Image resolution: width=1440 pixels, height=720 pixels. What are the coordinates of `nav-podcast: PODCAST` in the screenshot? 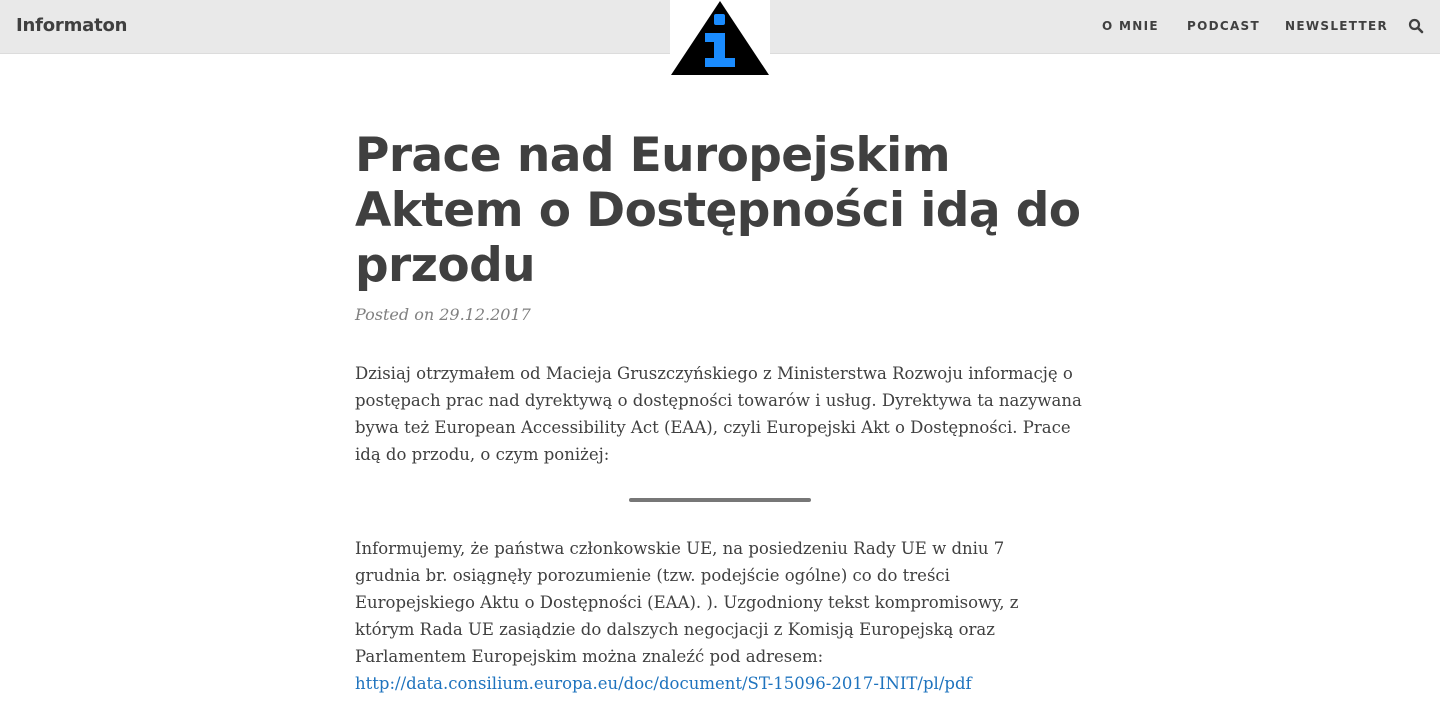 It's located at (1223, 26).